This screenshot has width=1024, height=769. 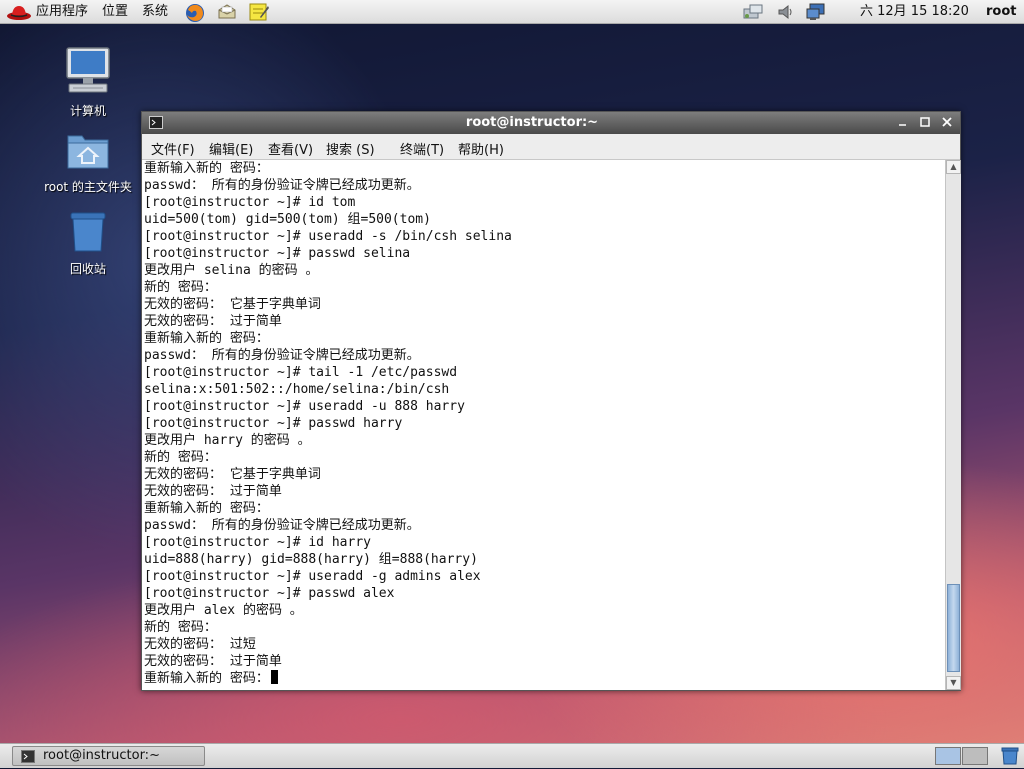 I want to click on menu-help: 帮助(H), so click(x=481, y=148).